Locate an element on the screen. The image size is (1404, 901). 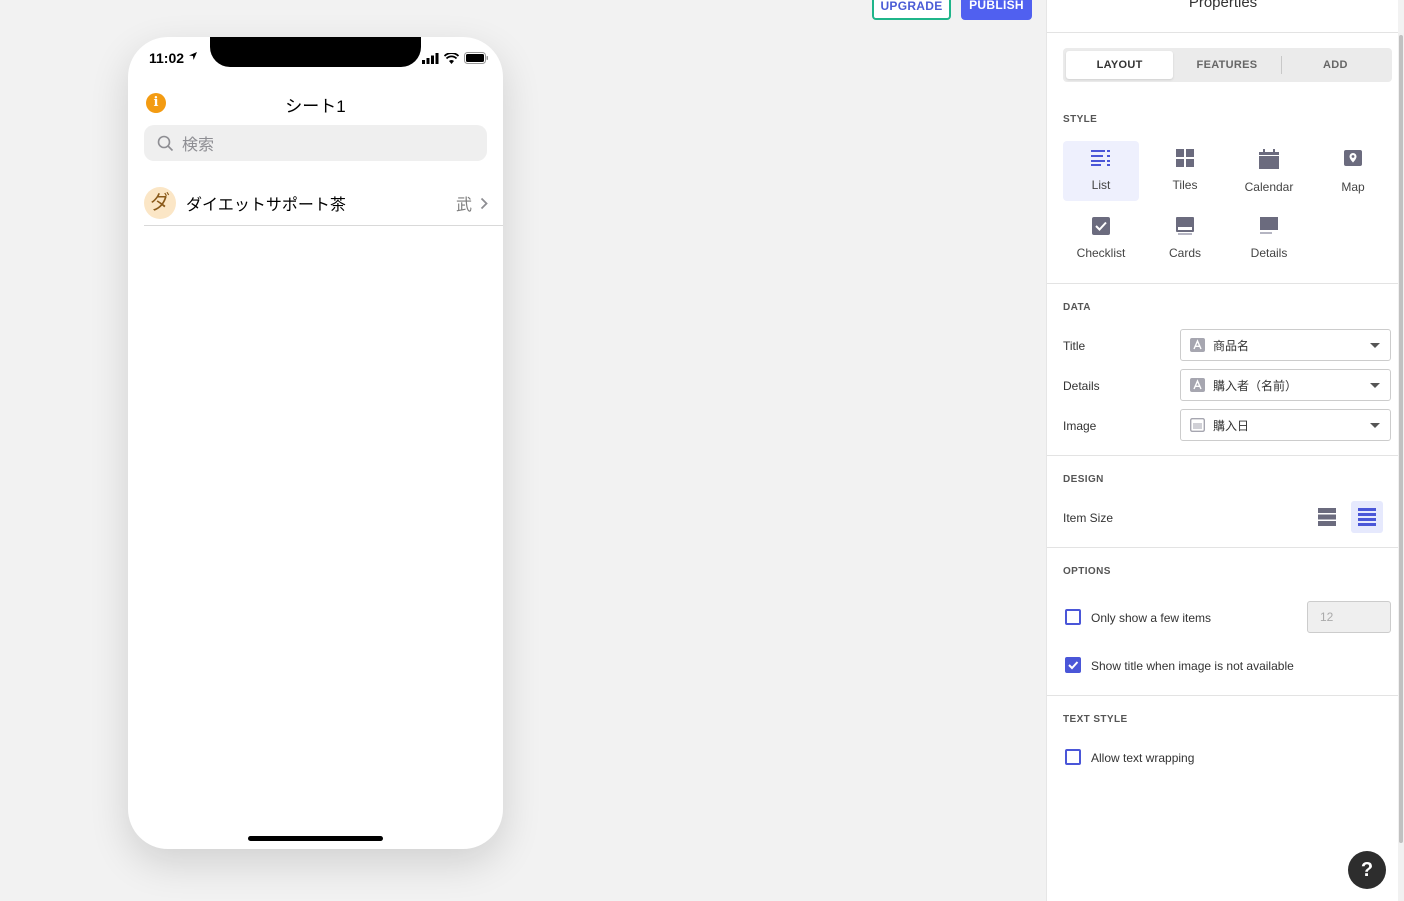
chevron-right-icon is located at coordinates (484, 203).